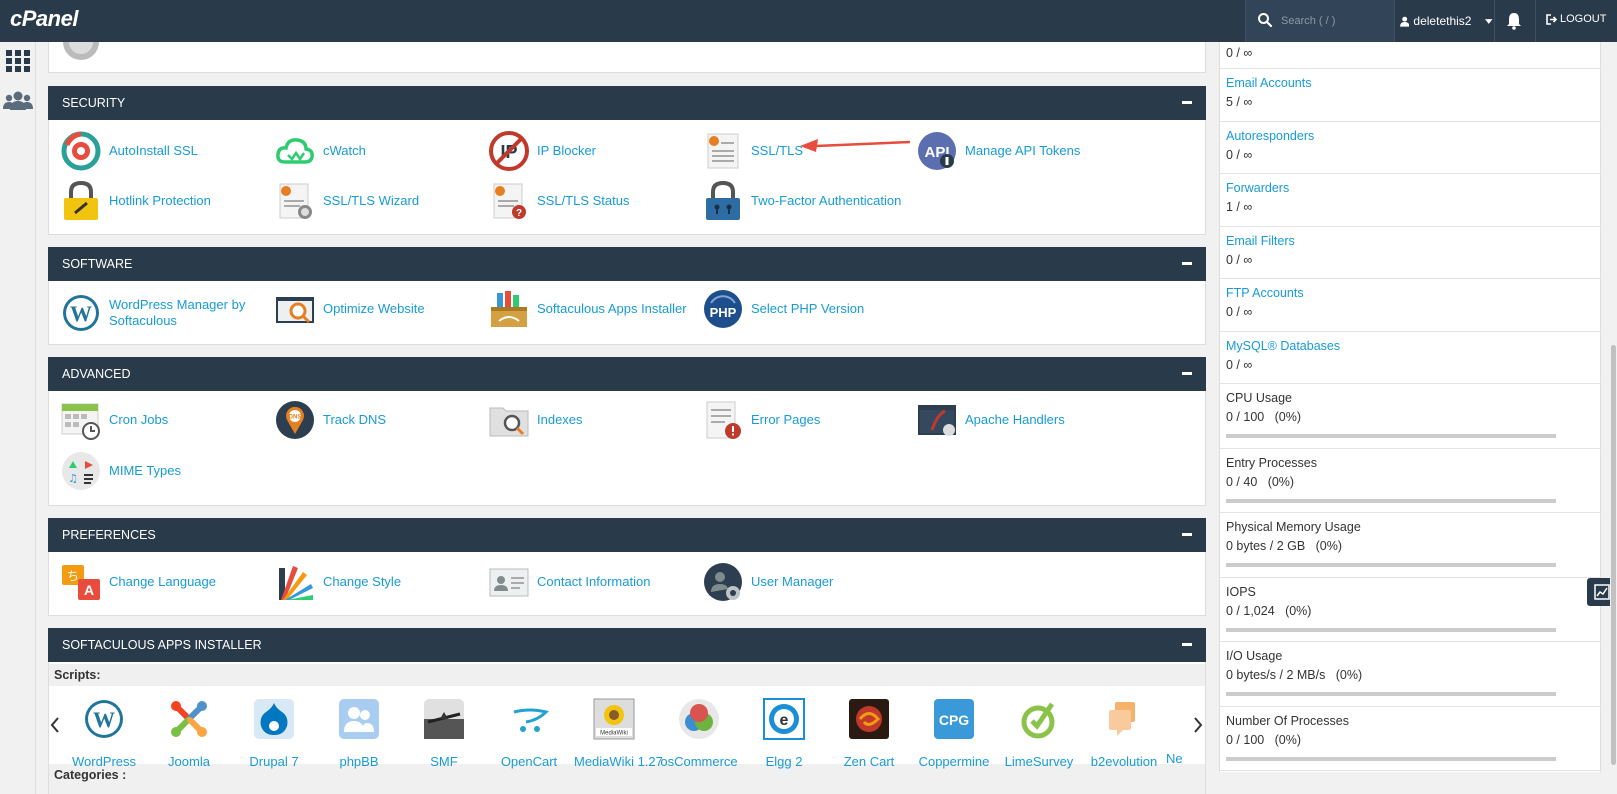 The image size is (1617, 794). What do you see at coordinates (542, 151) in the screenshot?
I see `ip-blocker-item: IP IP Blocker` at bounding box center [542, 151].